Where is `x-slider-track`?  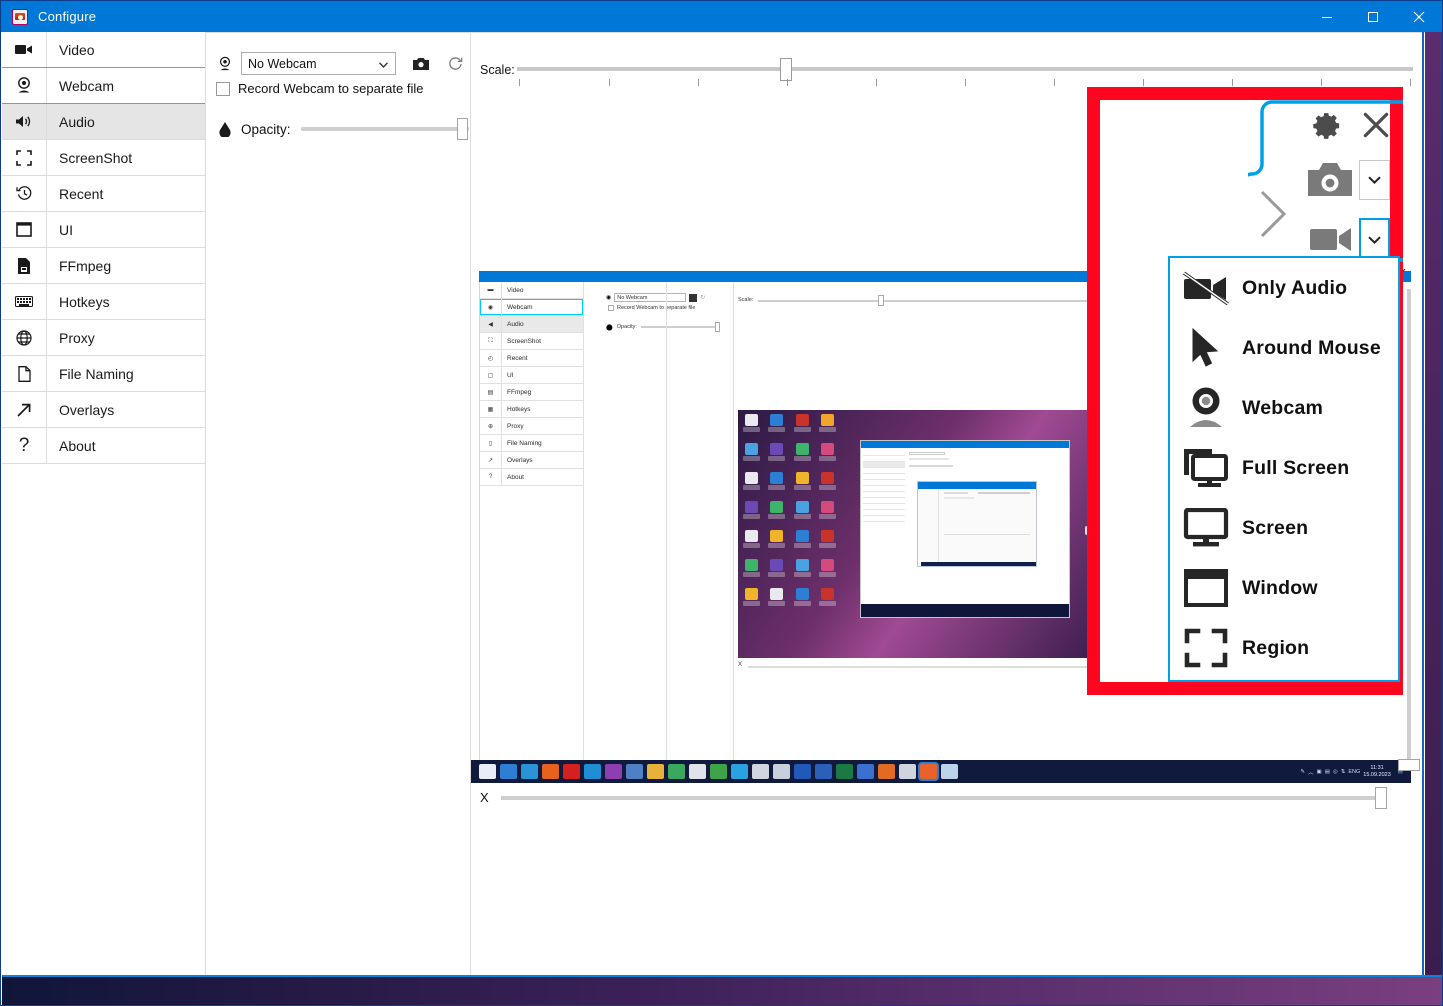
x-slider-track is located at coordinates (941, 798).